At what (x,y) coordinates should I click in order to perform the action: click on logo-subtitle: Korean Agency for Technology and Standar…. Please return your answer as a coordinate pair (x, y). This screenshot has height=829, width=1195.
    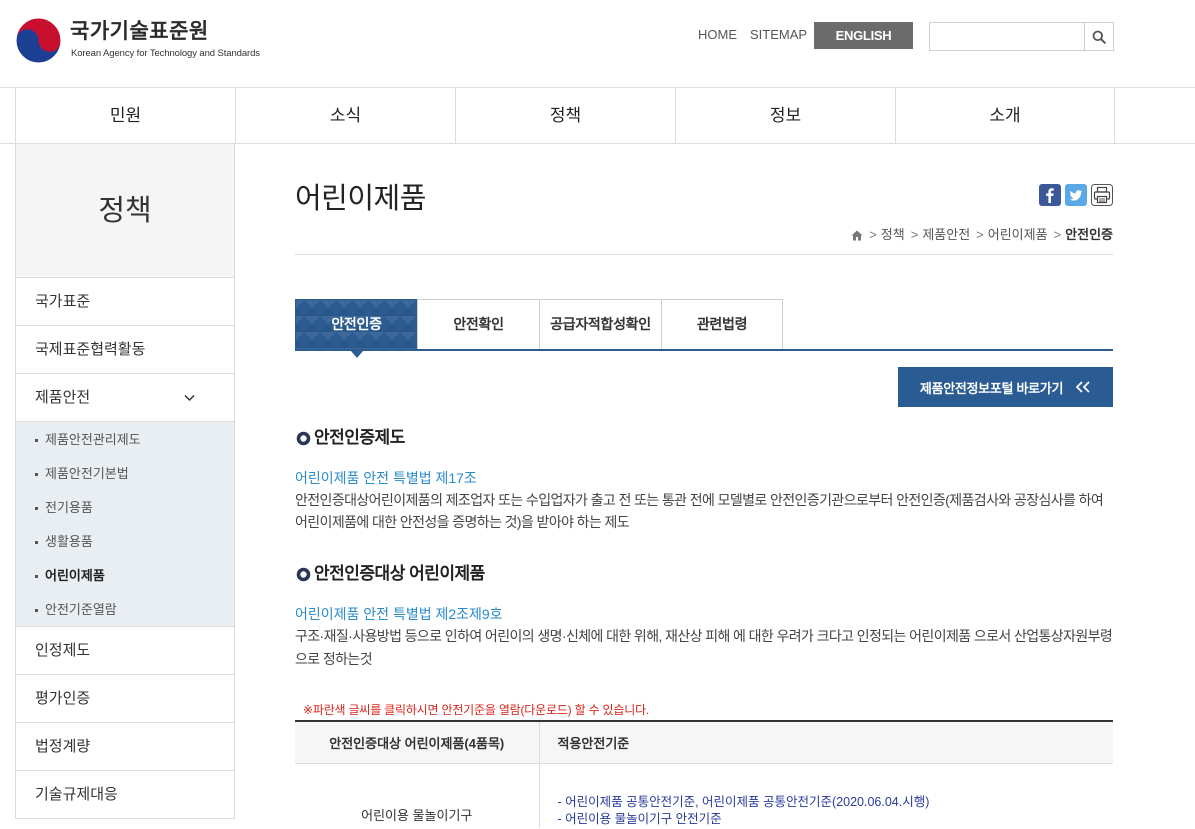
    Looking at the image, I should click on (165, 53).